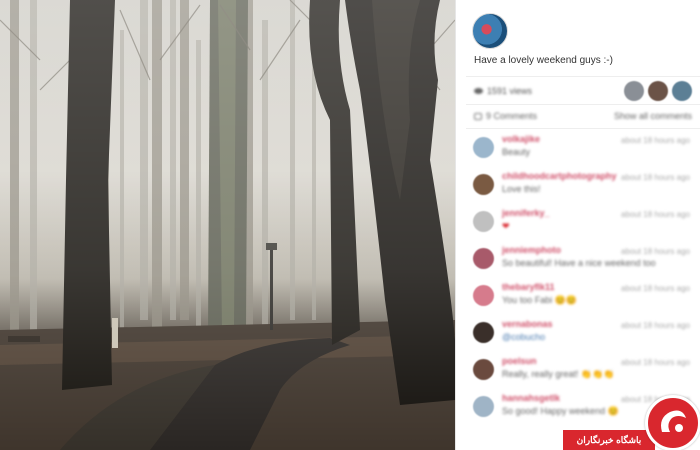 Image resolution: width=700 pixels, height=450 pixels. Describe the element at coordinates (558, 374) in the screenshot. I see `comment-text: Really, really great! 👏👏👏` at that location.